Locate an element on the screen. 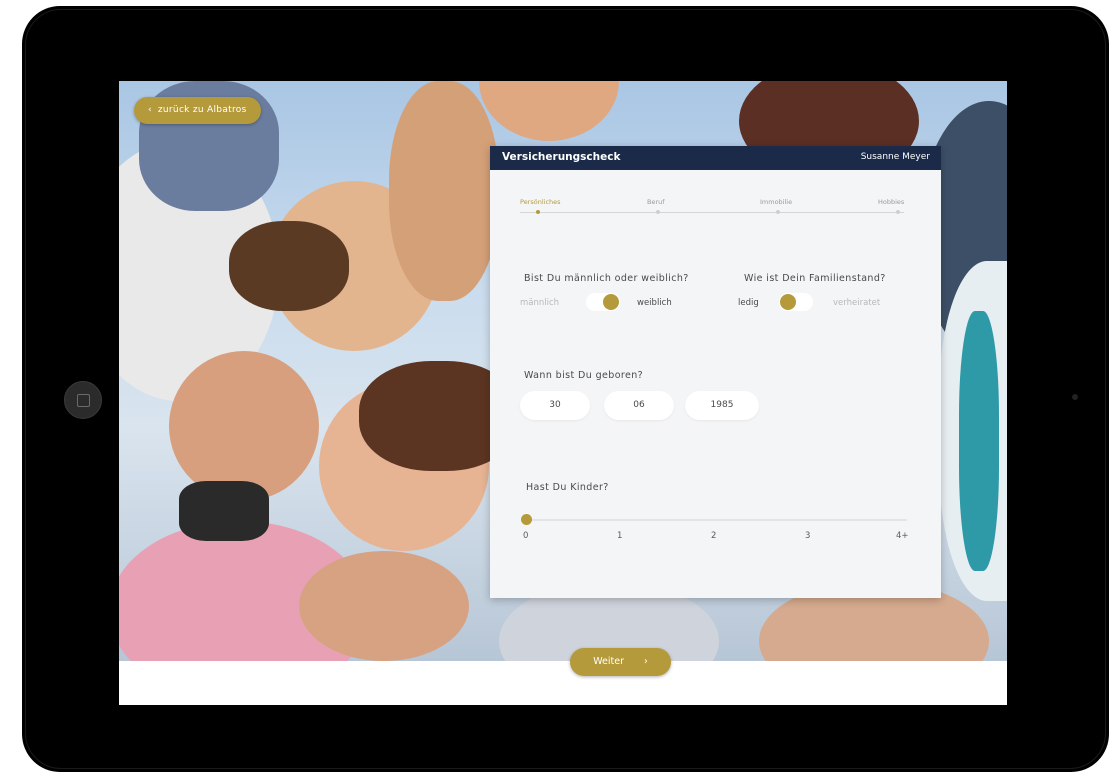 The width and height of the screenshot is (1120, 777). children-tick-1: 1 is located at coordinates (620, 536).